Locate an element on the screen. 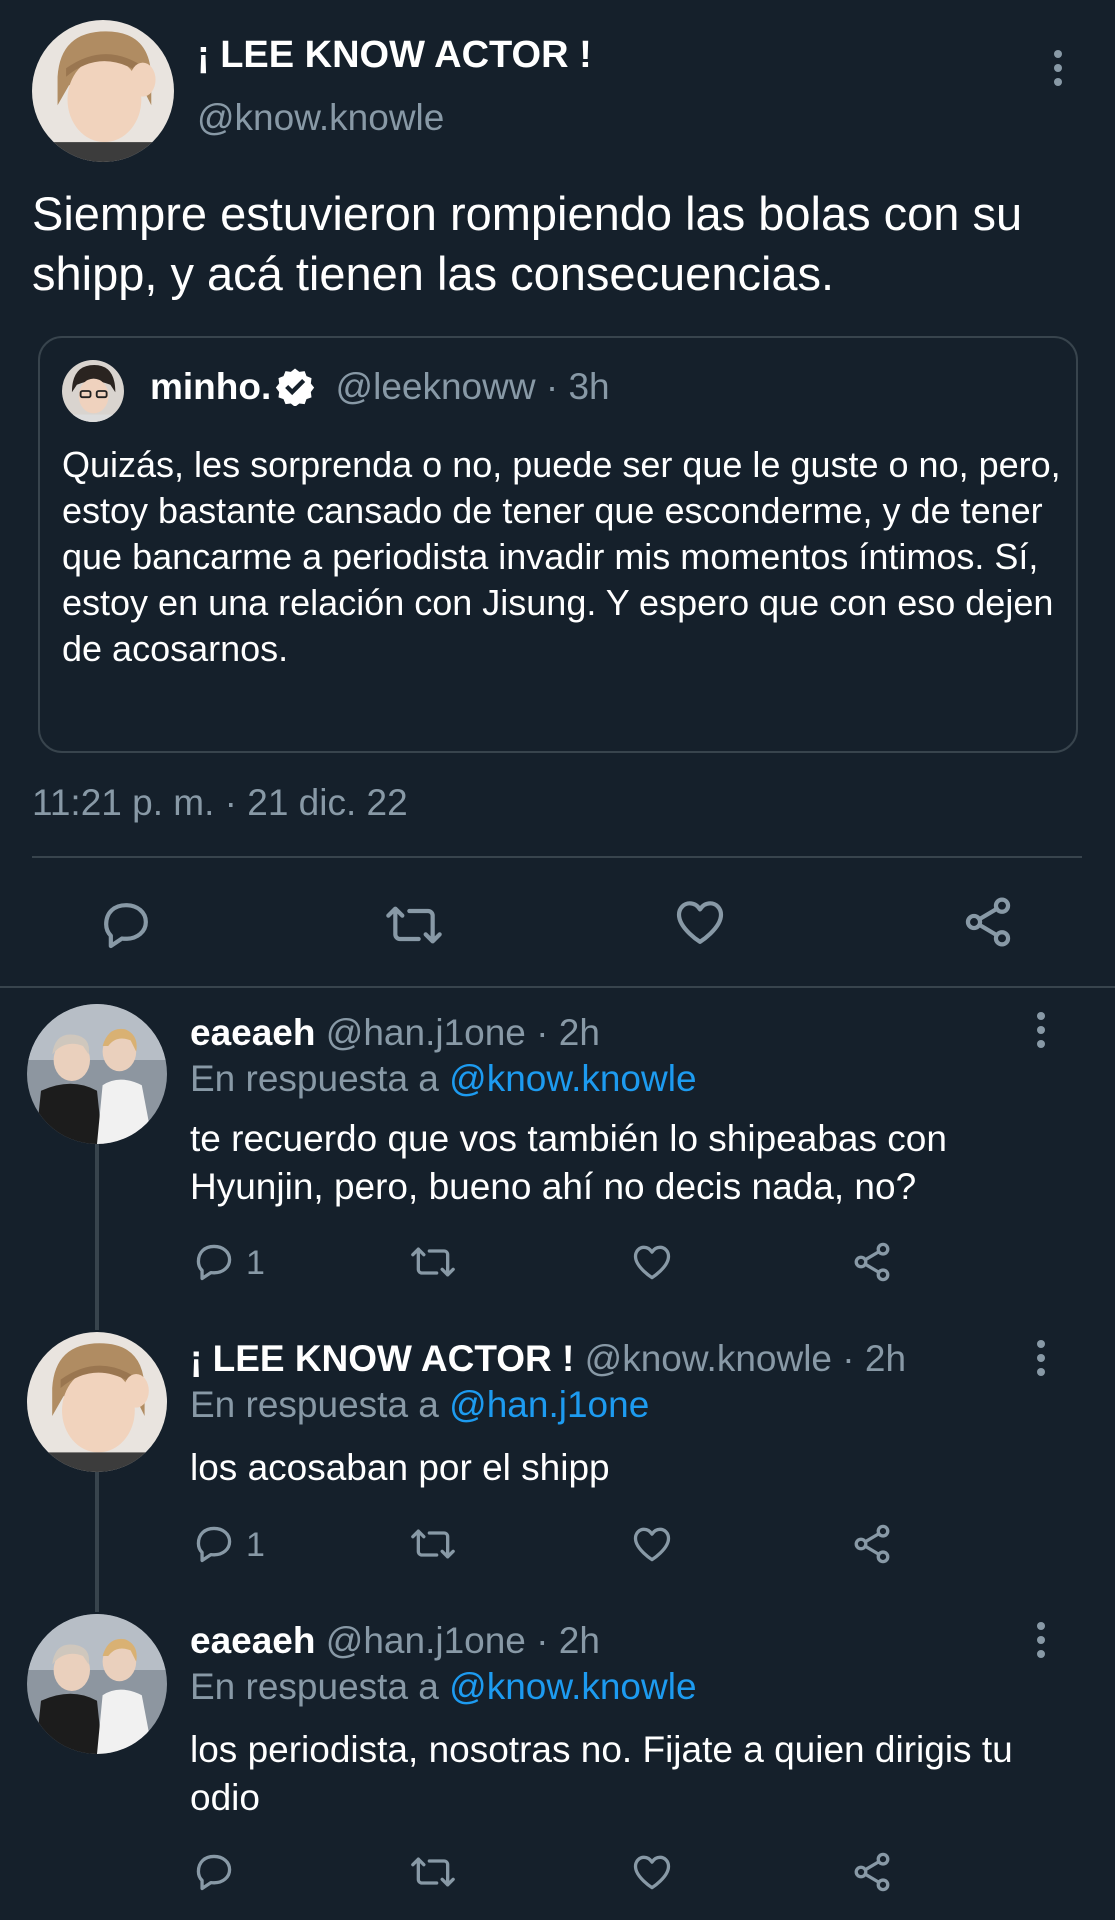 The image size is (1115, 1920). main-tweet-avatar is located at coordinates (103, 91).